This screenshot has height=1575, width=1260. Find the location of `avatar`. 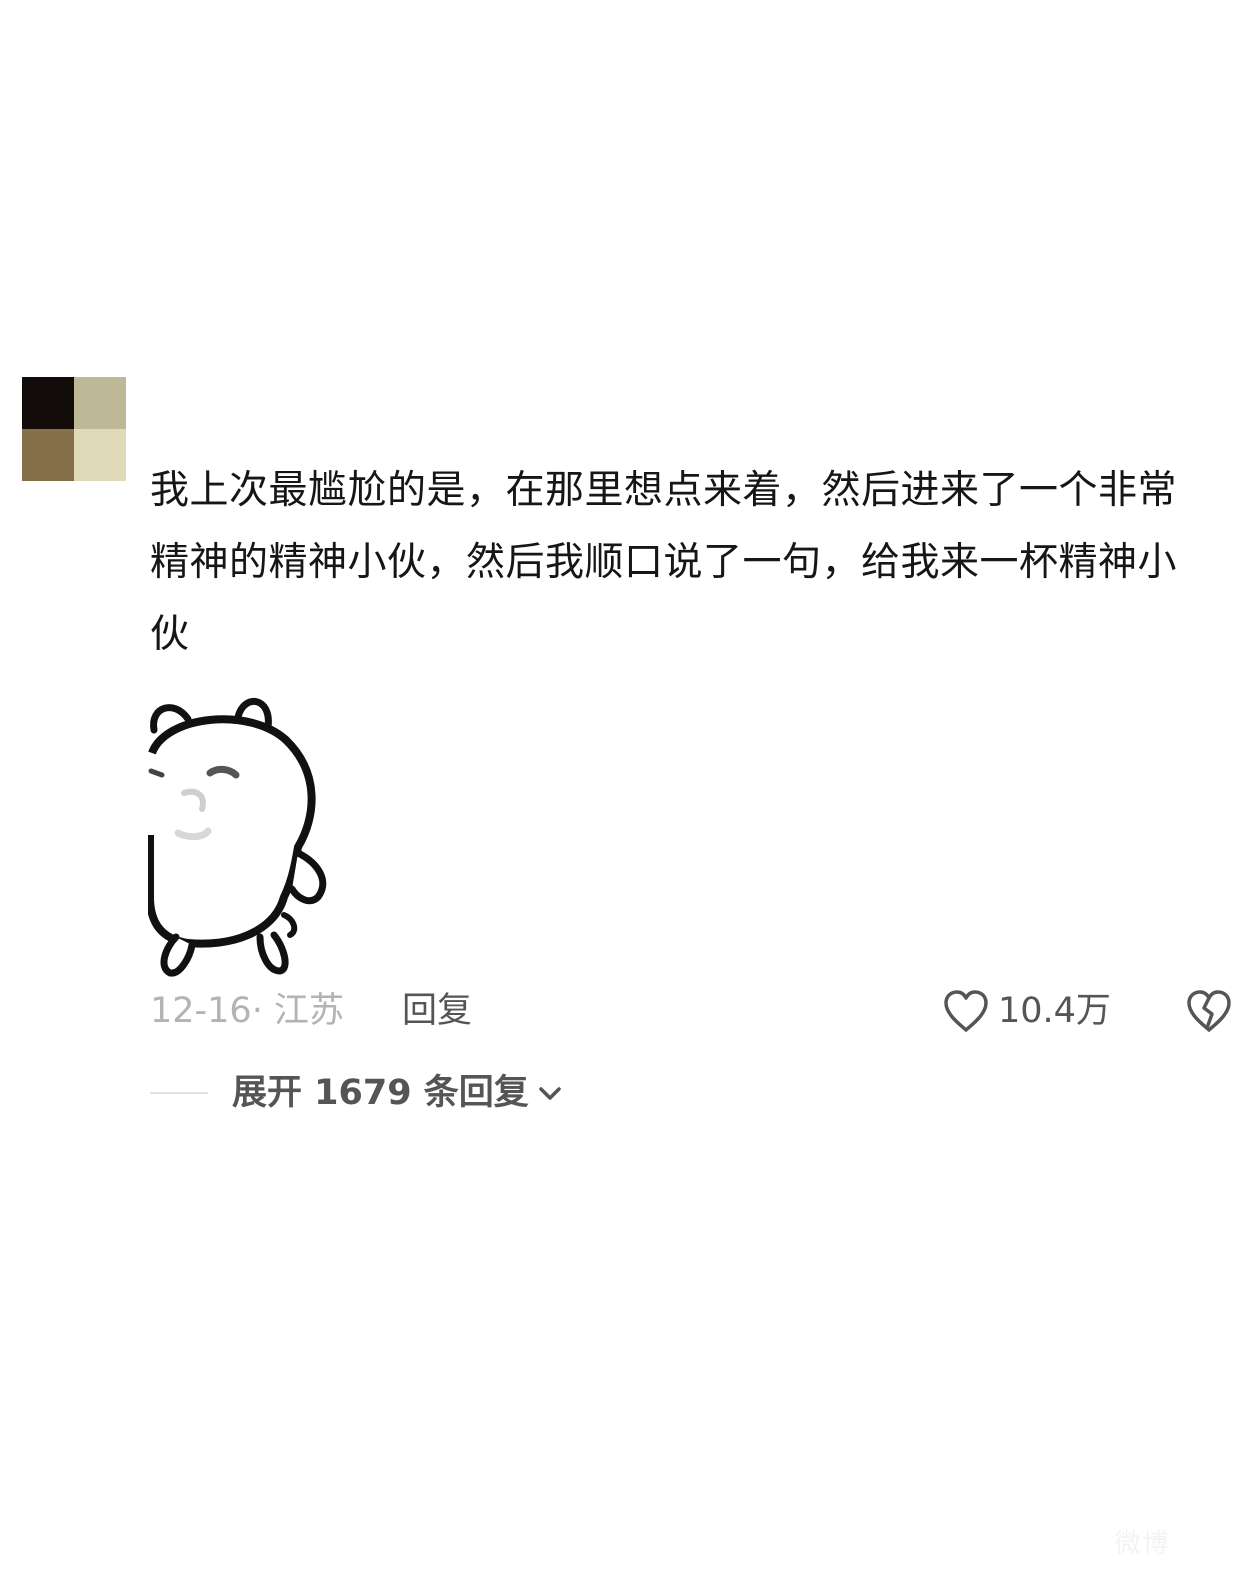

avatar is located at coordinates (74, 429).